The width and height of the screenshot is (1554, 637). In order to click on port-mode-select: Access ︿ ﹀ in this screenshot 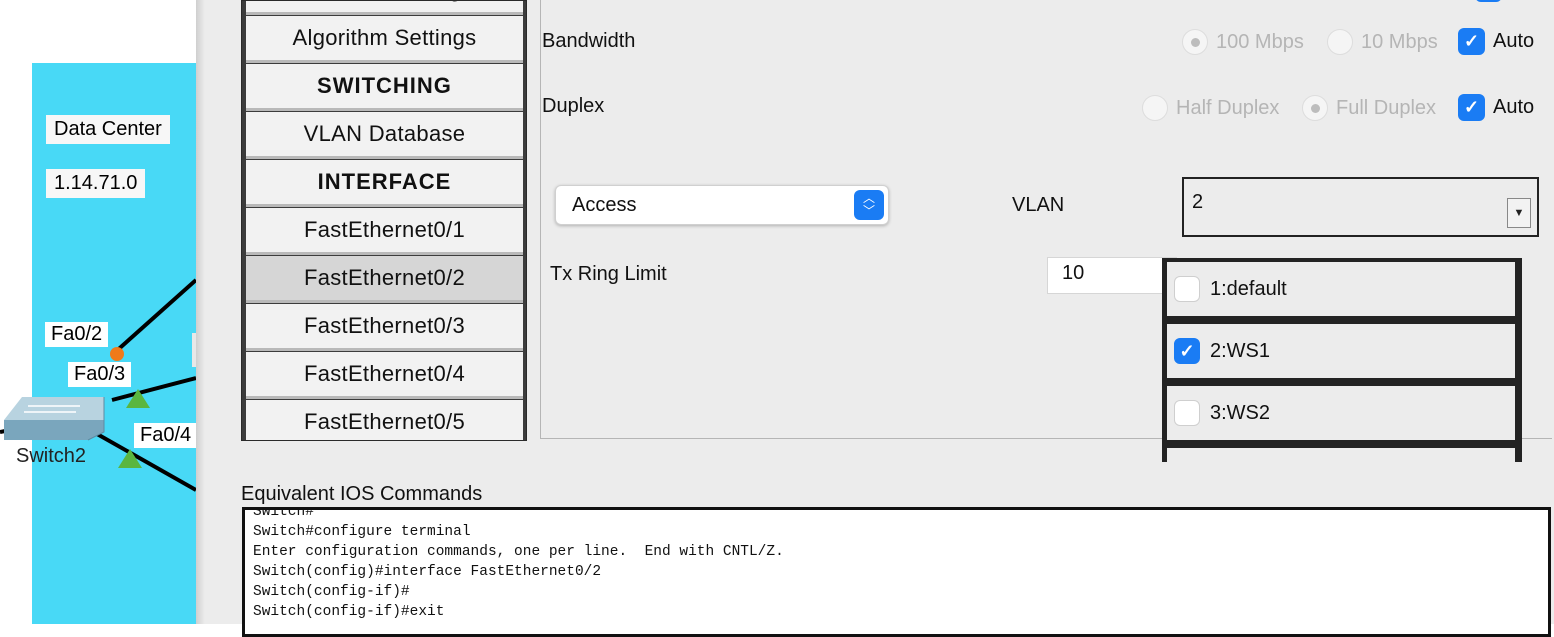, I will do `click(722, 205)`.